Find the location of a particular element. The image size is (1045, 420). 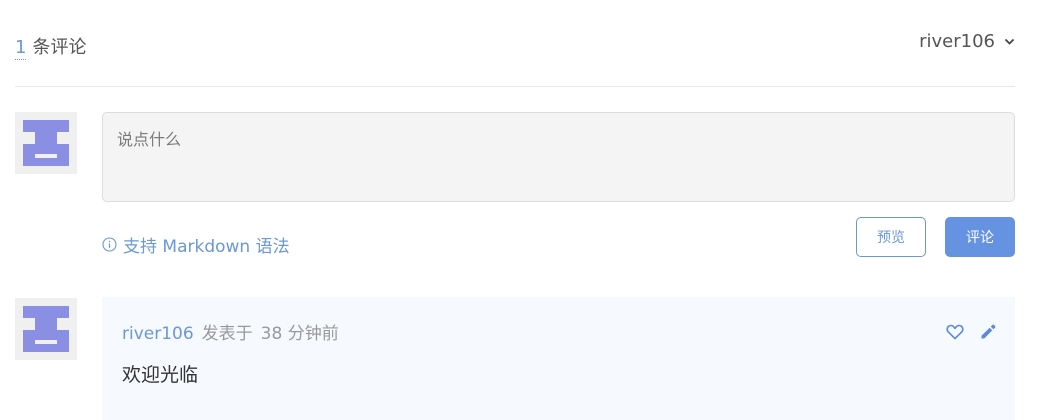

like-button is located at coordinates (955, 332).